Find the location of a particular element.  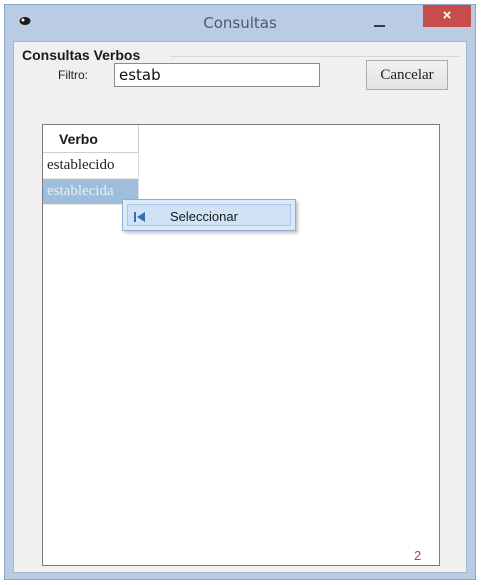

context-menu: Seleccionar is located at coordinates (209, 215).